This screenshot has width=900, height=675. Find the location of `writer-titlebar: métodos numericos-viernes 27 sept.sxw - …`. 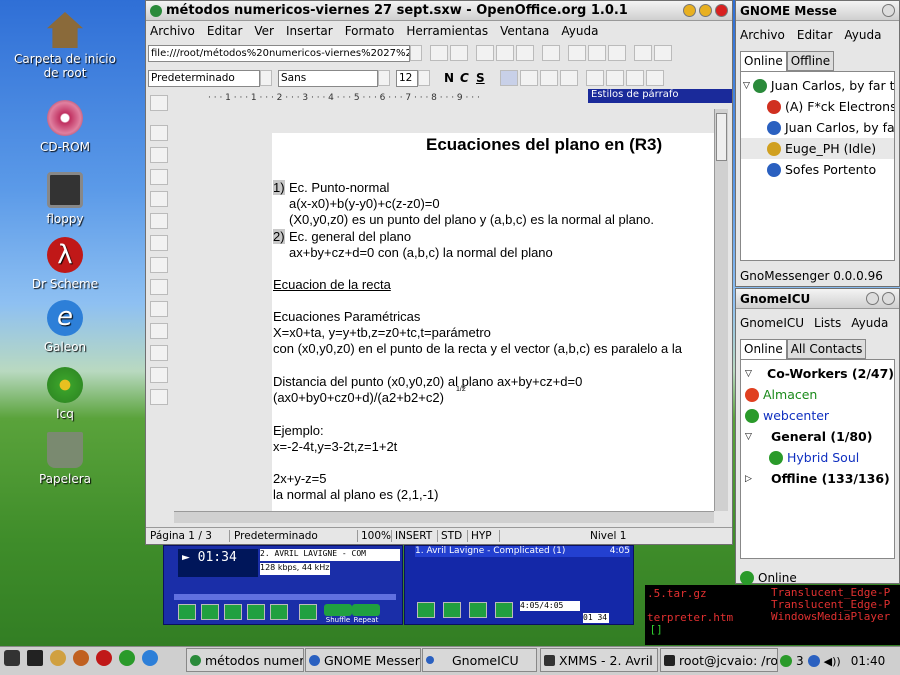

writer-titlebar: métodos numericos-viernes 27 sept.sxw - … is located at coordinates (439, 11).